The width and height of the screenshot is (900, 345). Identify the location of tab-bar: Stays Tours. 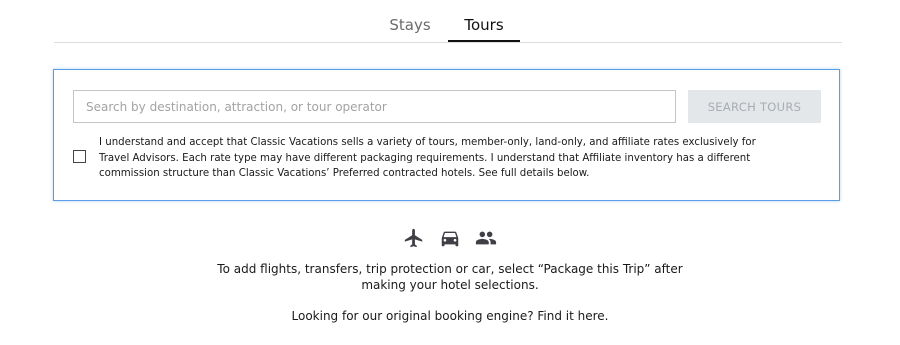
(448, 21).